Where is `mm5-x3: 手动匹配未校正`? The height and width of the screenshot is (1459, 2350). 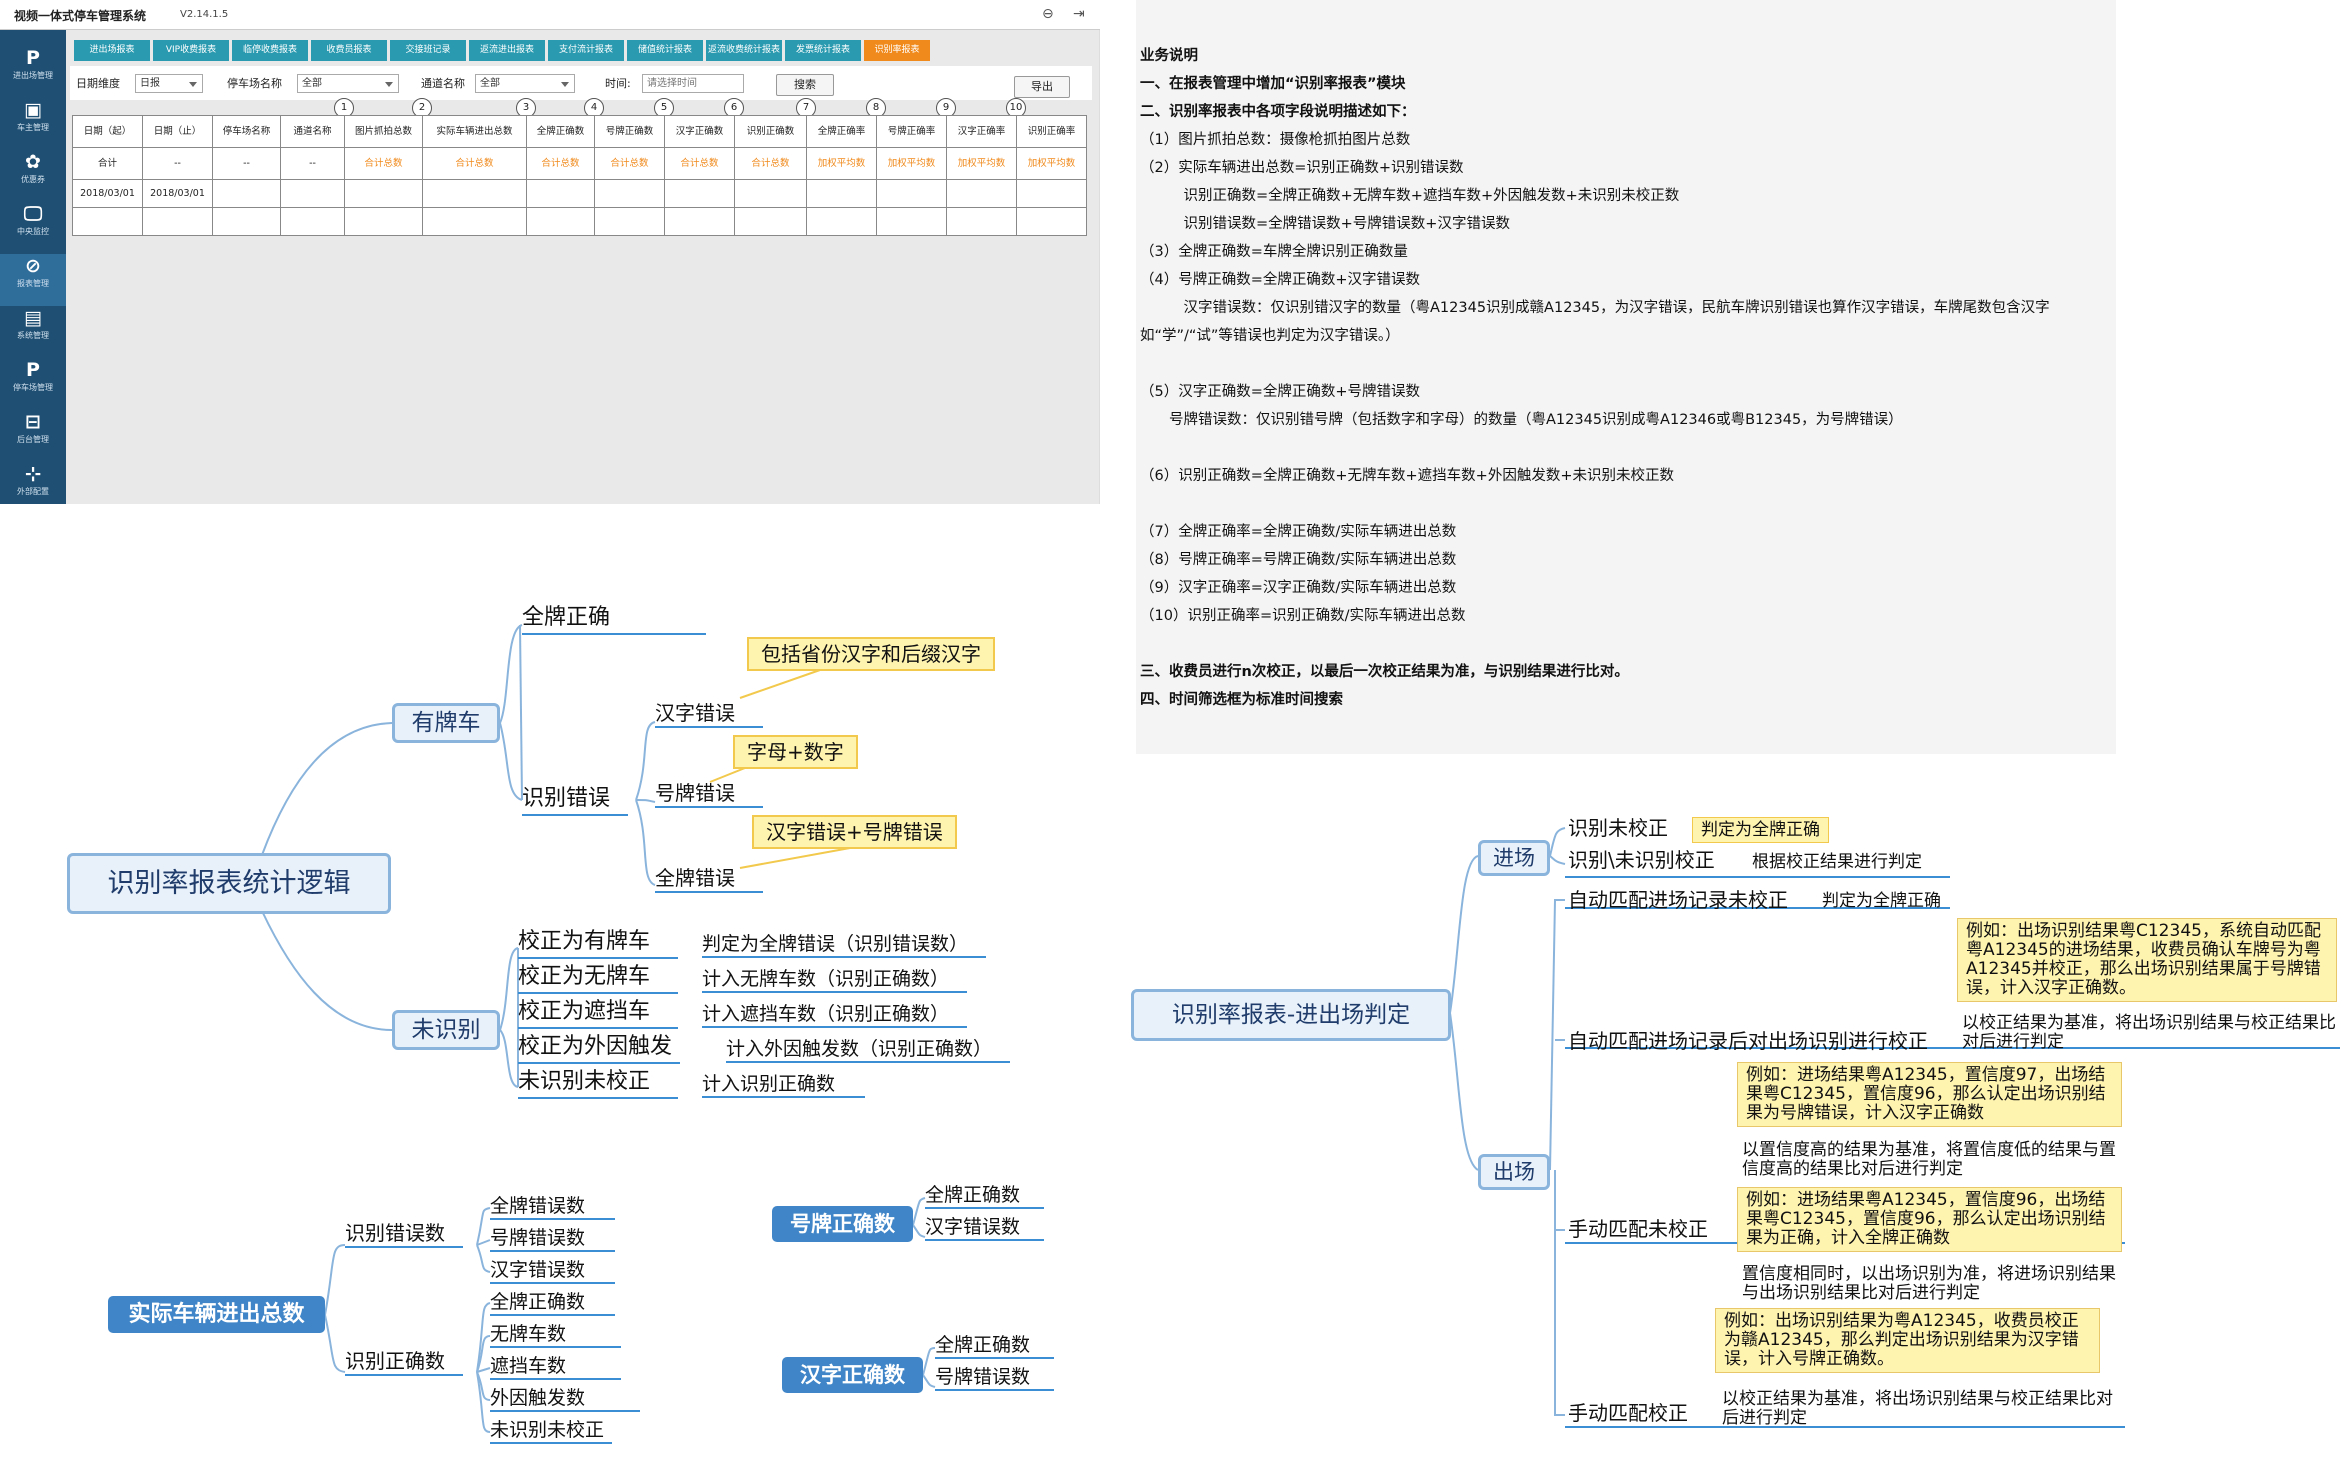 mm5-x3: 手动匹配未校正 is located at coordinates (1638, 1229).